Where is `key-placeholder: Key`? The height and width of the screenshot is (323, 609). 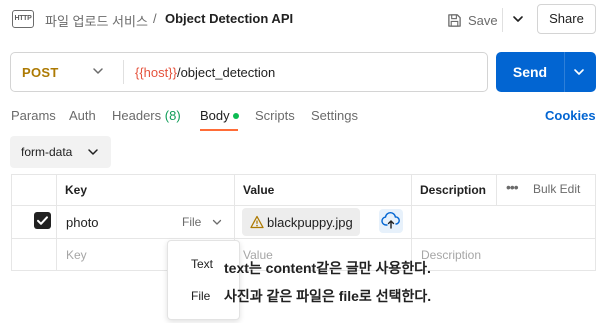
key-placeholder: Key is located at coordinates (76, 255).